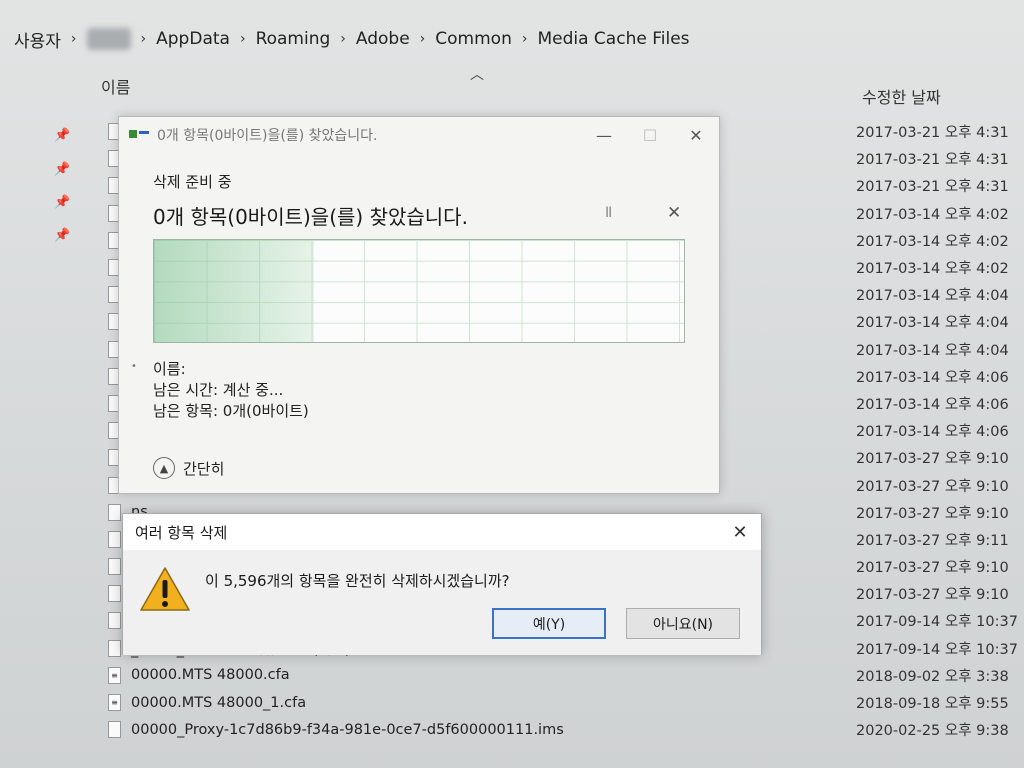  What do you see at coordinates (932, 704) in the screenshot?
I see `file-date-modified: 2018-09-18 오후 9:55` at bounding box center [932, 704].